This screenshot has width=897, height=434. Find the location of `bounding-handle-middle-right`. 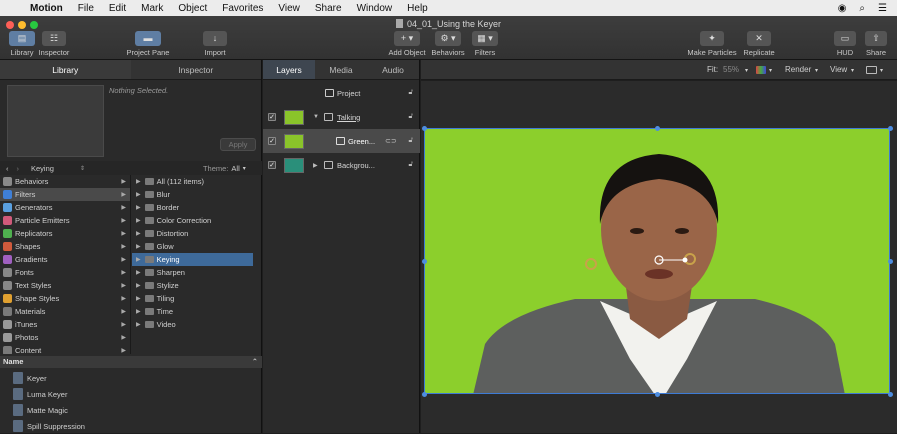

bounding-handle-middle-right is located at coordinates (890, 261).